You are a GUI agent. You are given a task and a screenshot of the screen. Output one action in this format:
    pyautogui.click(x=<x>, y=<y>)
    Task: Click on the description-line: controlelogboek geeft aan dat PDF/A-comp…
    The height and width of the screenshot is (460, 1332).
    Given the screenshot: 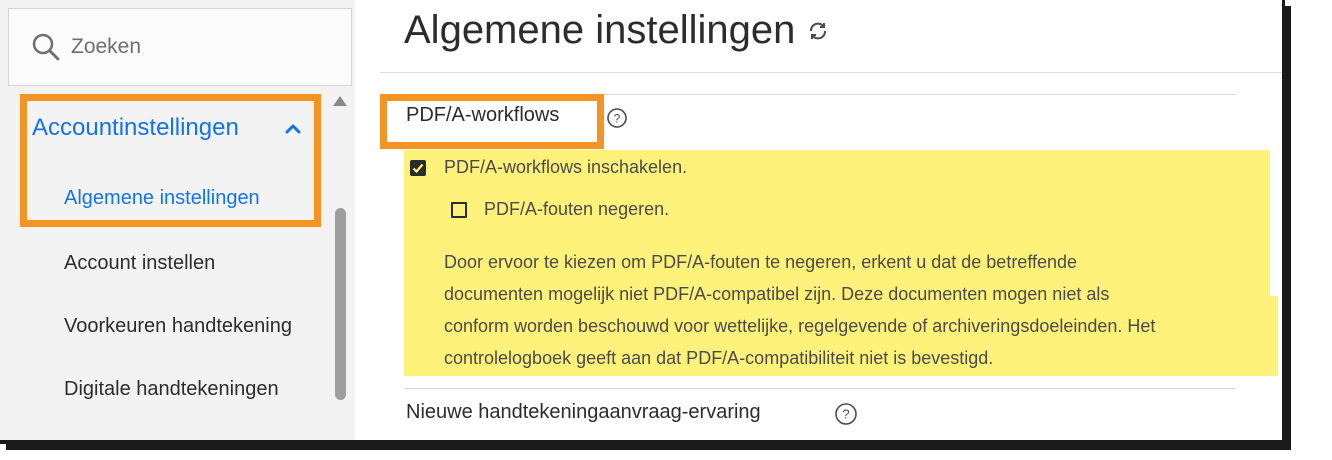 What is the action you would take?
    pyautogui.click(x=719, y=358)
    